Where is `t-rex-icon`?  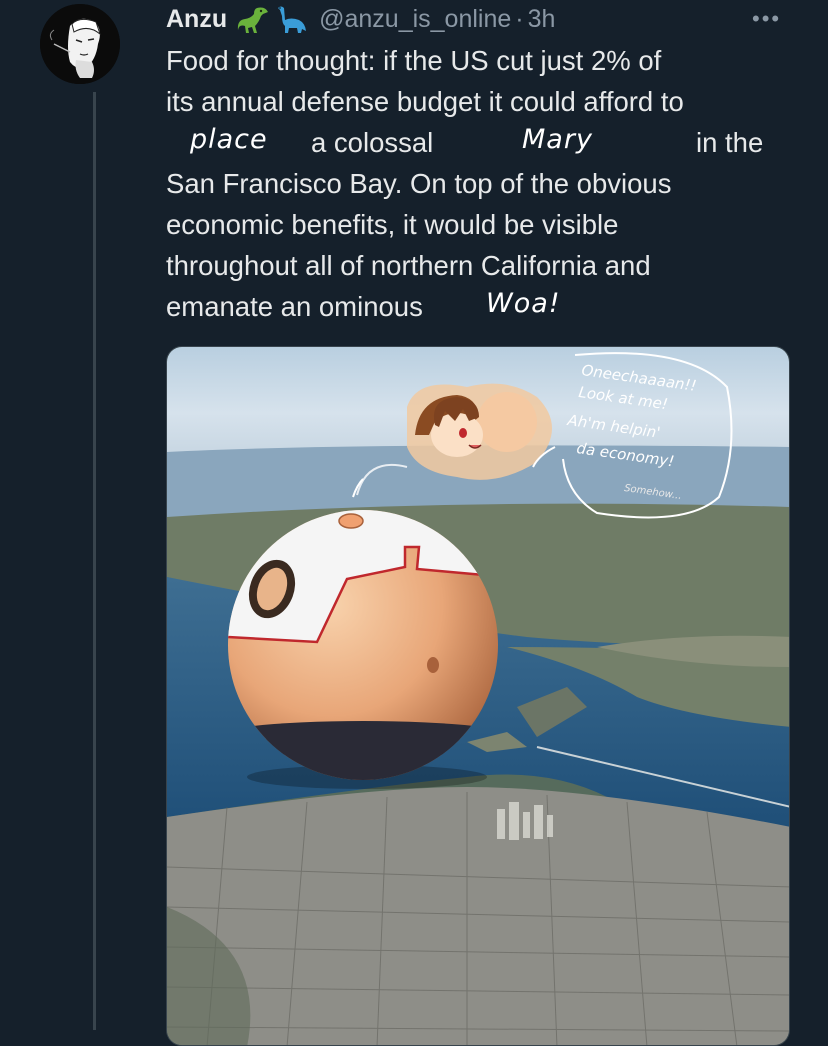 t-rex-icon is located at coordinates (253, 20).